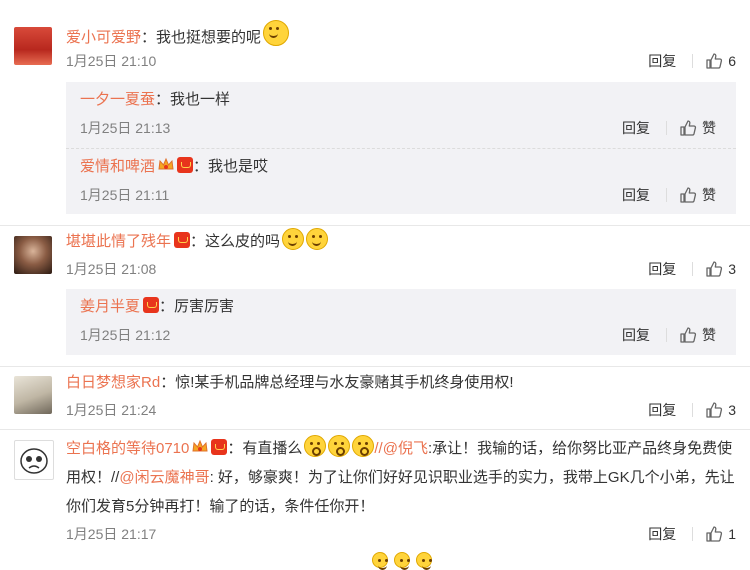  Describe the element at coordinates (401, 115) in the screenshot. I see `reply-item: 一夕一夏蚕：我也一样 1月25日 21:13 回复 赞` at that location.